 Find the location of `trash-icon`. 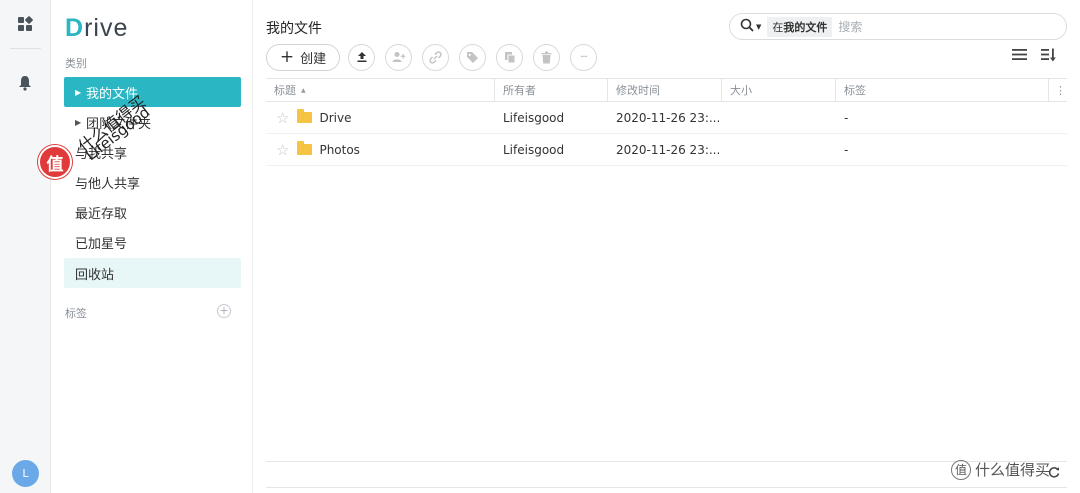

trash-icon is located at coordinates (546, 57).